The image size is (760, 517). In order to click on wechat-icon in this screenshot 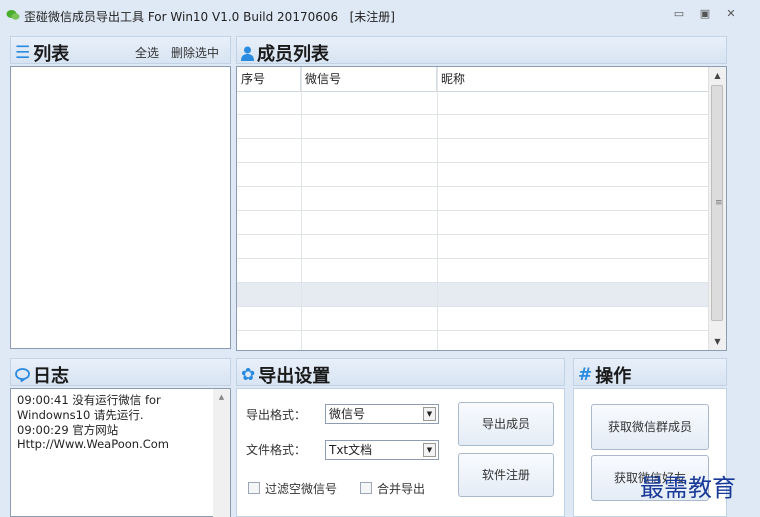, I will do `click(13, 15)`.